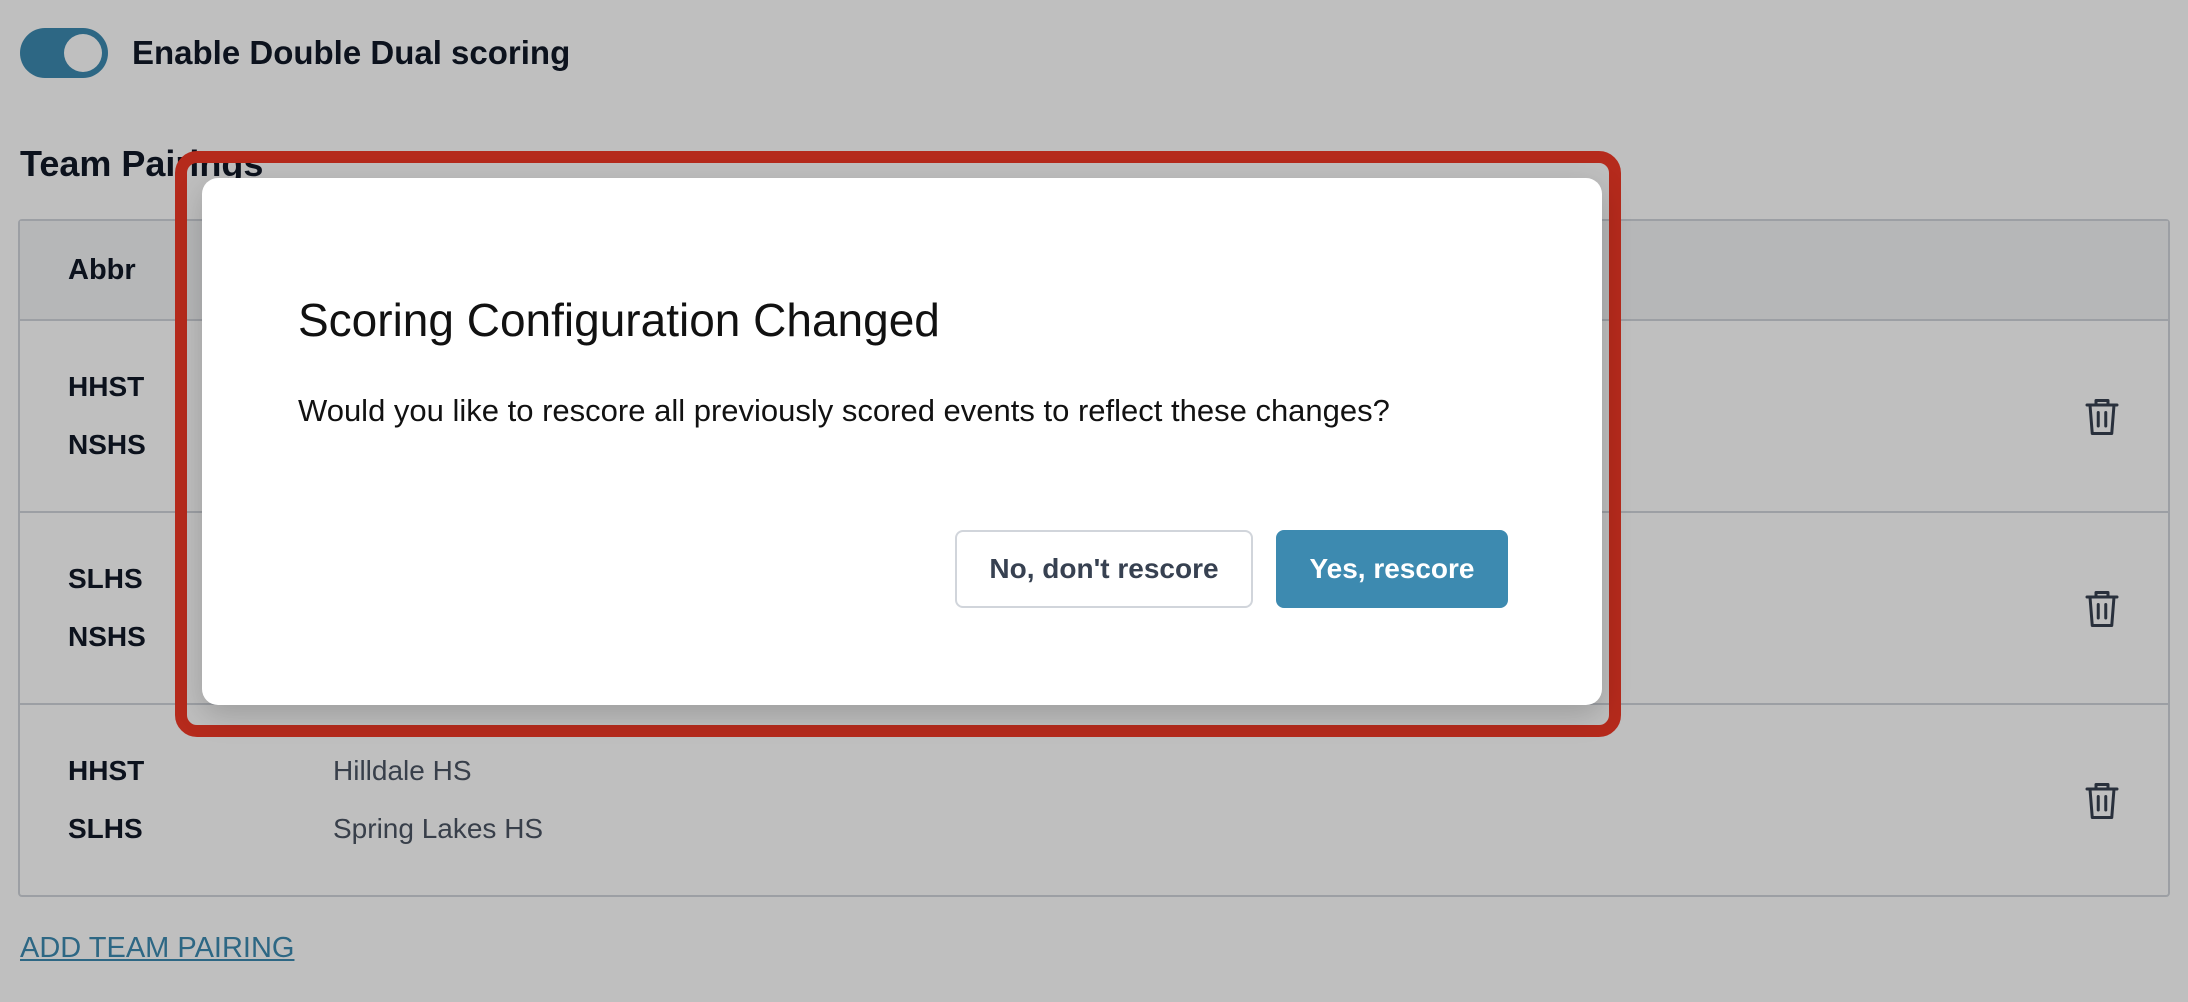 The image size is (2188, 1002). I want to click on dialog-title: Scoring Configuration Changed, so click(619, 320).